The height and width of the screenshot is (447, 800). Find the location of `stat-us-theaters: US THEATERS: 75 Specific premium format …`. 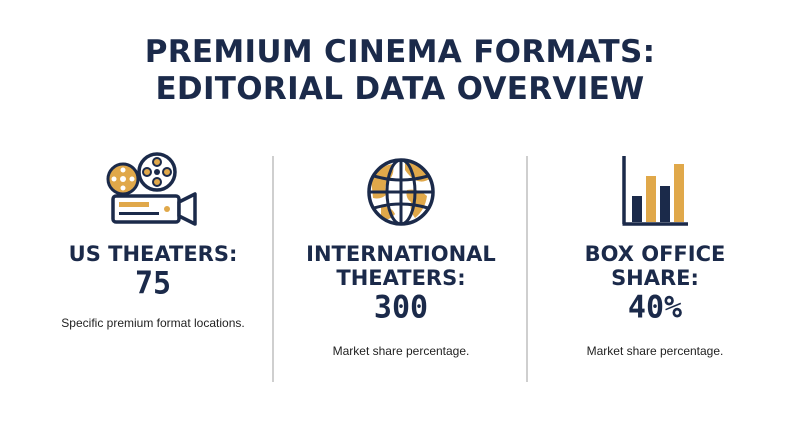

stat-us-theaters: US THEATERS: 75 Specific premium format … is located at coordinates (153, 239).